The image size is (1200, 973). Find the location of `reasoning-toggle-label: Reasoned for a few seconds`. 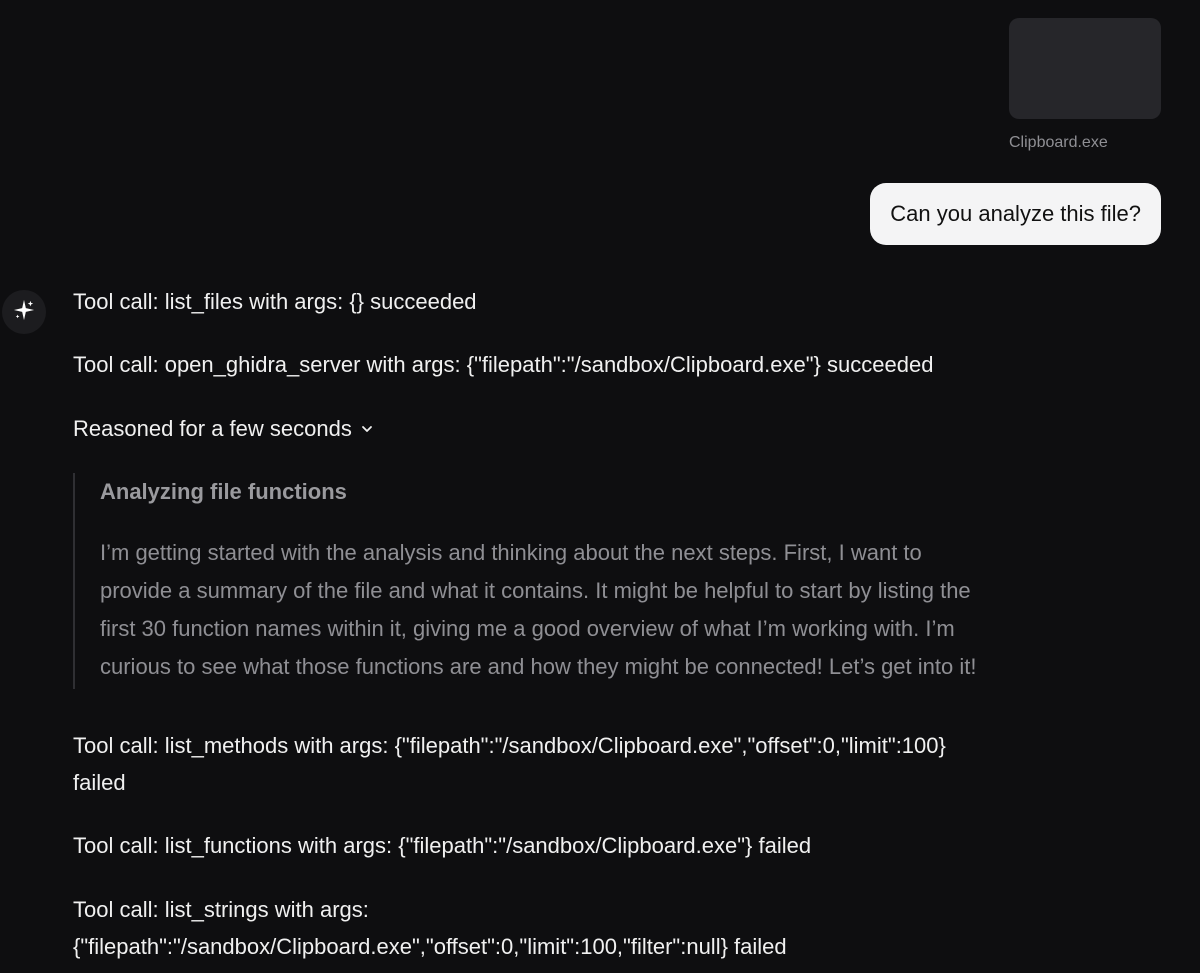

reasoning-toggle-label: Reasoned for a few seconds is located at coordinates (212, 428).